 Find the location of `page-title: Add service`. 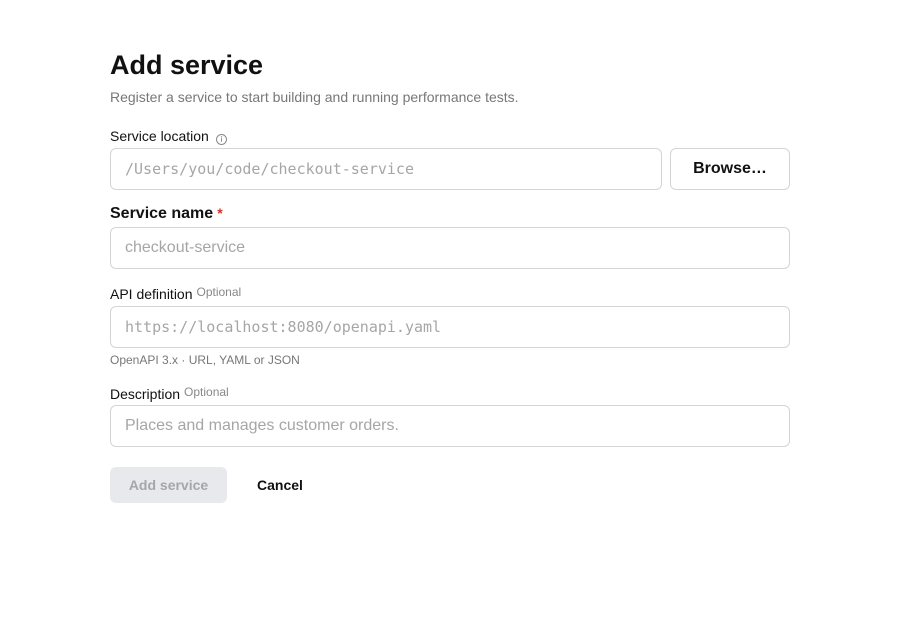

page-title: Add service is located at coordinates (187, 65).